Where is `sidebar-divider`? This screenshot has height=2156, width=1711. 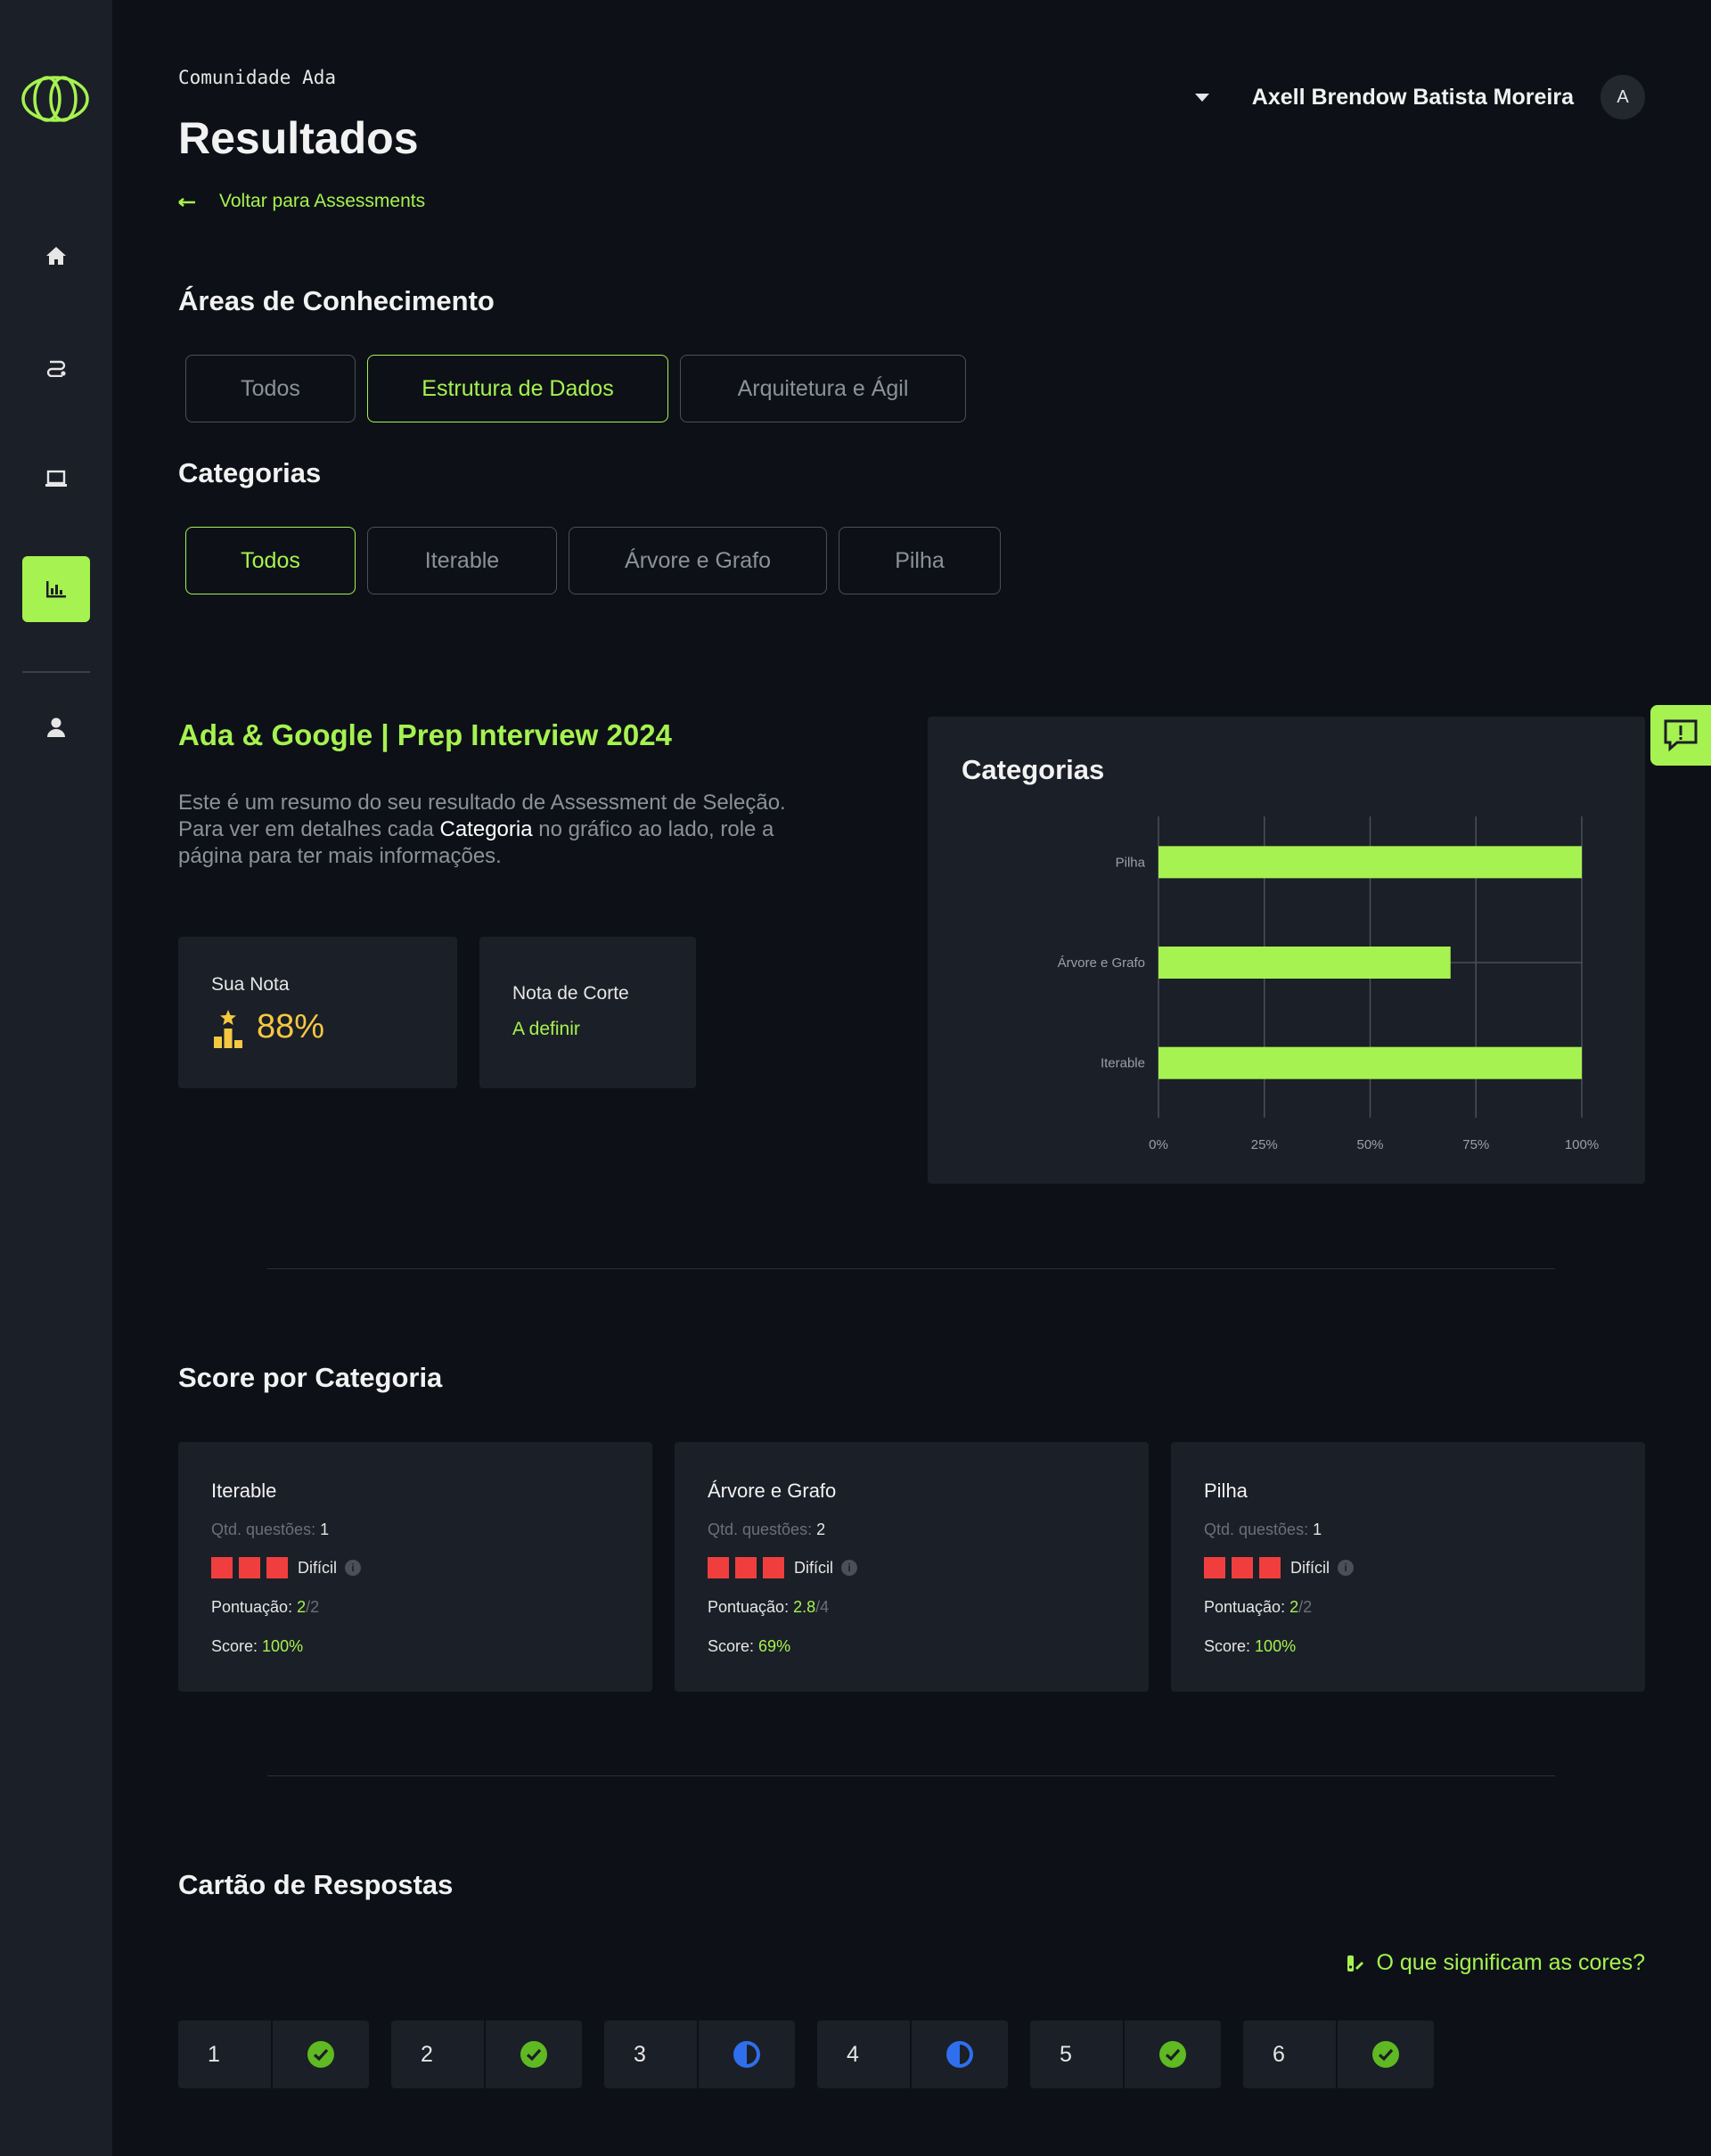
sidebar-divider is located at coordinates (56, 672).